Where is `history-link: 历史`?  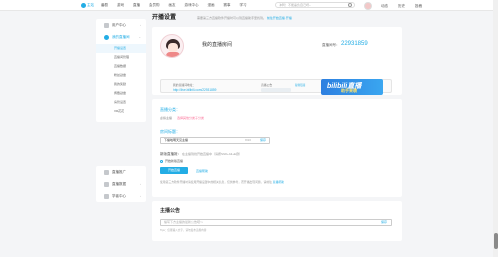 history-link: 历史 is located at coordinates (401, 6).